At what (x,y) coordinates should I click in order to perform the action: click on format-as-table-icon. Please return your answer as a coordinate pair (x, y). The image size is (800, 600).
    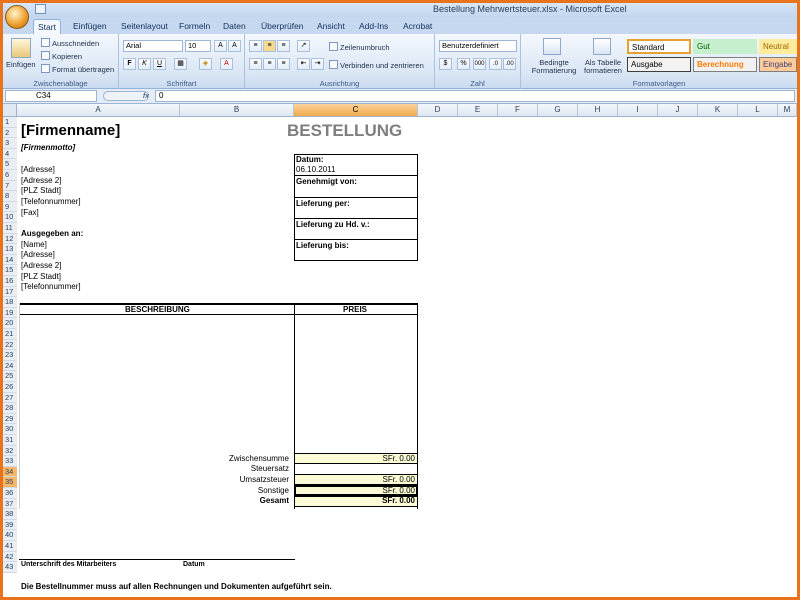
    Looking at the image, I should click on (602, 46).